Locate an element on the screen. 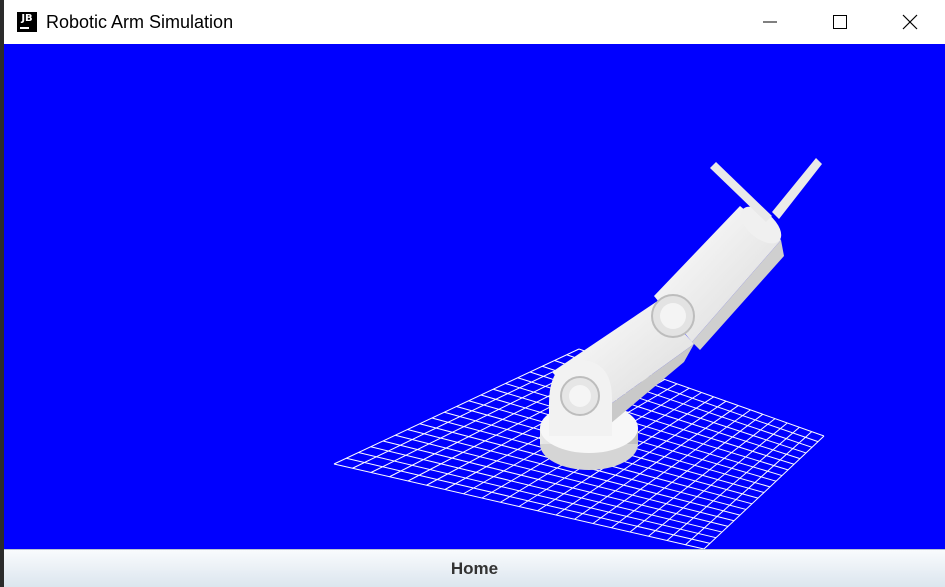 The width and height of the screenshot is (945, 587). minimize-button is located at coordinates (770, 22).